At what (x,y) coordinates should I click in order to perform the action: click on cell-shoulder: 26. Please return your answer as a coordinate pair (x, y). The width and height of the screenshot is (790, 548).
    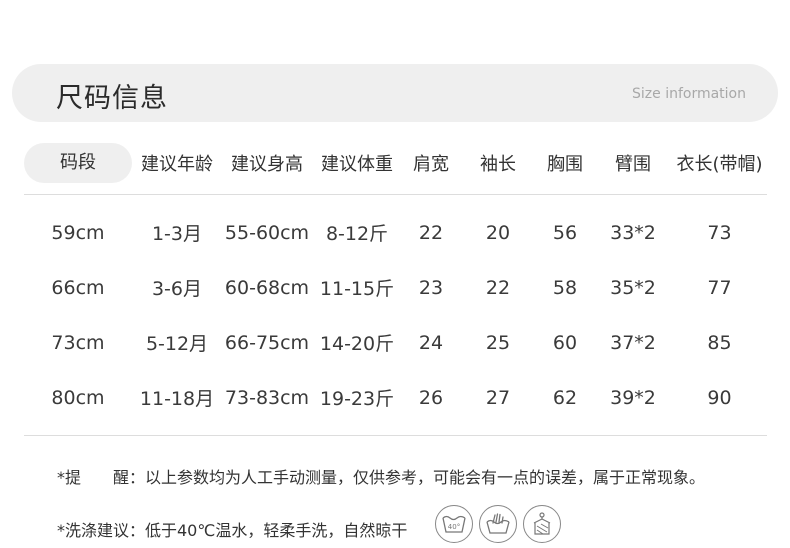
    Looking at the image, I should click on (431, 397).